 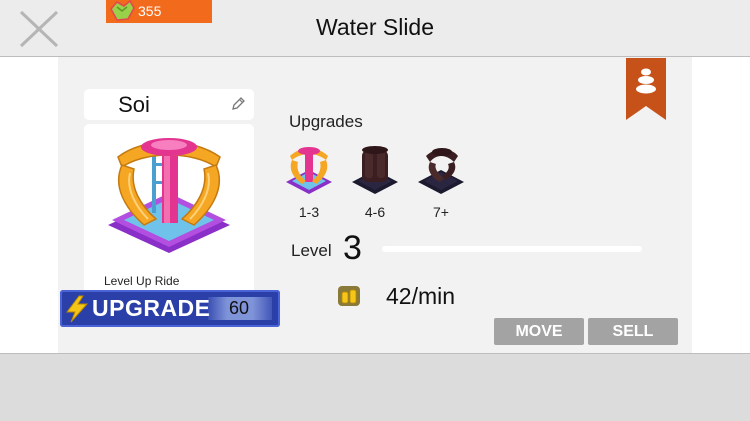 I want to click on page-title: Water Slide, so click(x=375, y=27).